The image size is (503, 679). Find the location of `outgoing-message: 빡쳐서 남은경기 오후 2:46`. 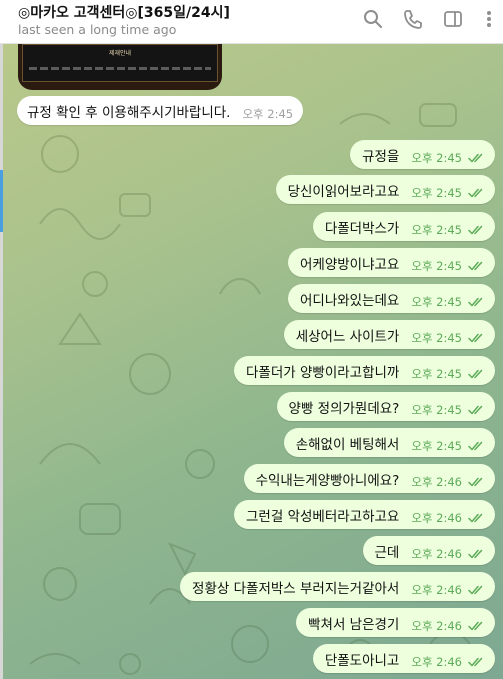

outgoing-message: 빡쳐서 남은경기 오후 2:46 is located at coordinates (395, 622).